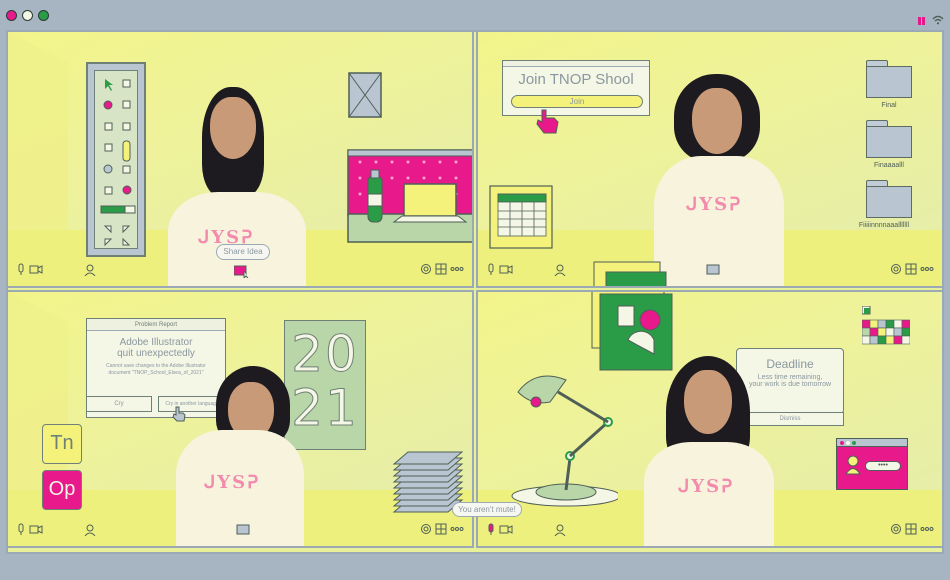 Image resolution: width=950 pixels, height=580 pixels. I want to click on tool-palette-inner, so click(116, 159).